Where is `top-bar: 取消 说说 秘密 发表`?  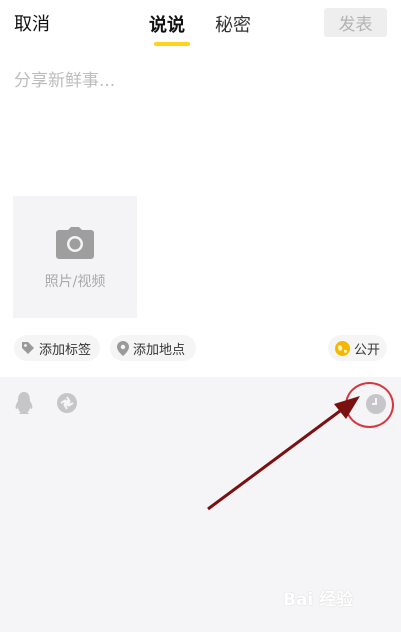 top-bar: 取消 说说 秘密 发表 is located at coordinates (200, 25).